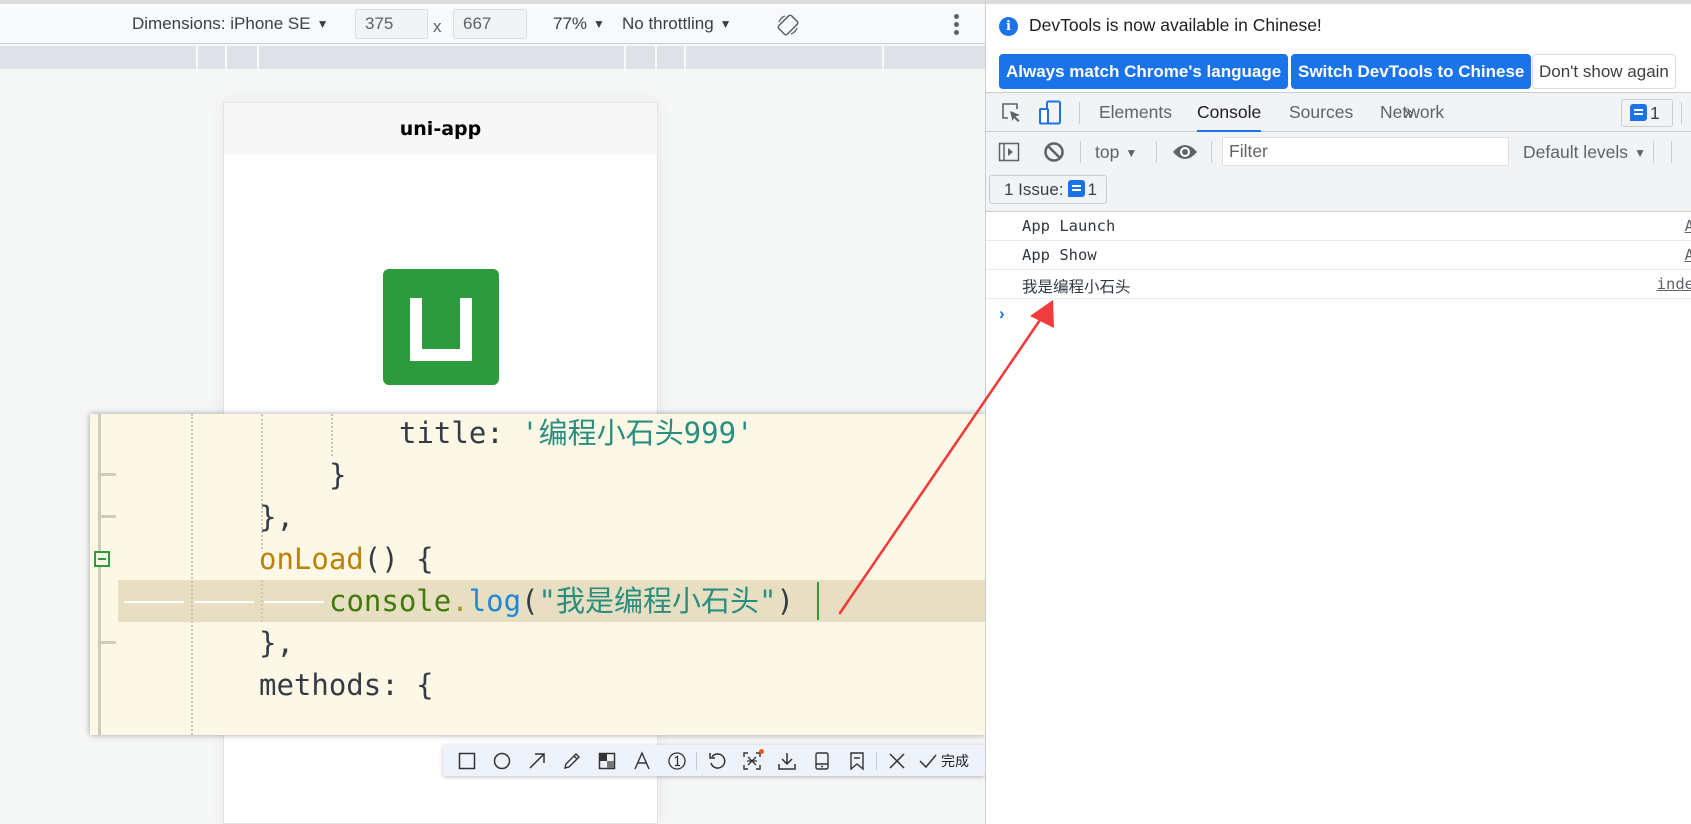  I want to click on arrow-icon, so click(536, 760).